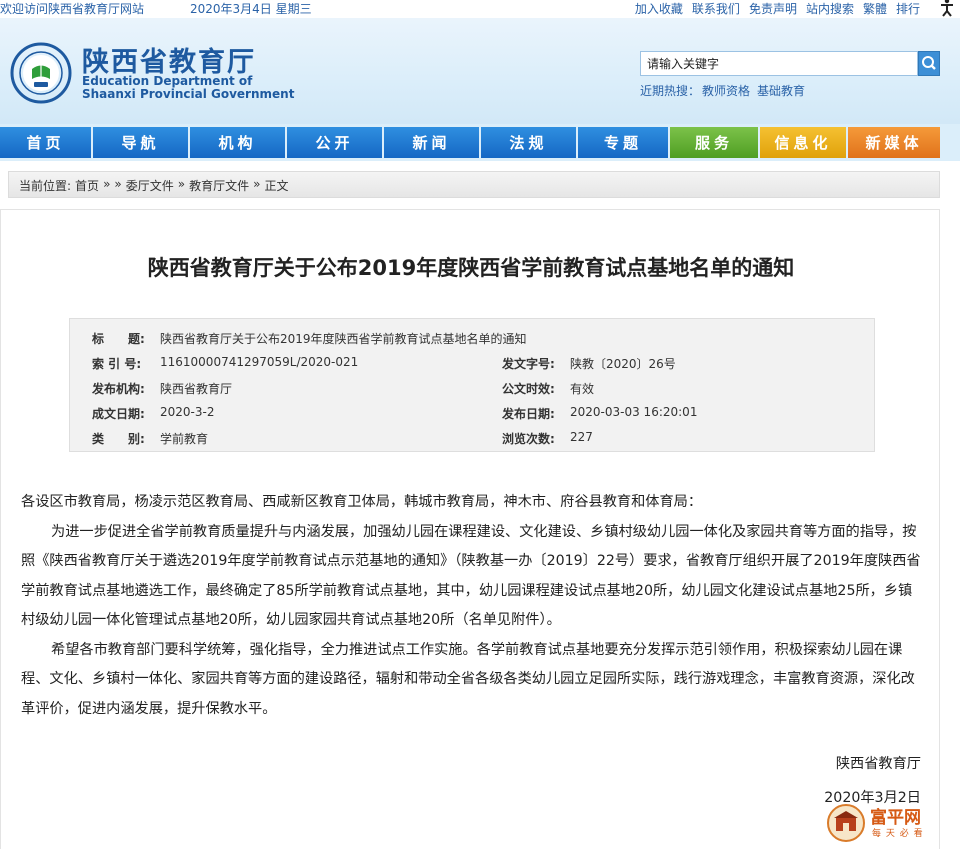 The image size is (960, 849). What do you see at coordinates (878, 764) in the screenshot?
I see `signature-org: 陕西省教育厅` at bounding box center [878, 764].